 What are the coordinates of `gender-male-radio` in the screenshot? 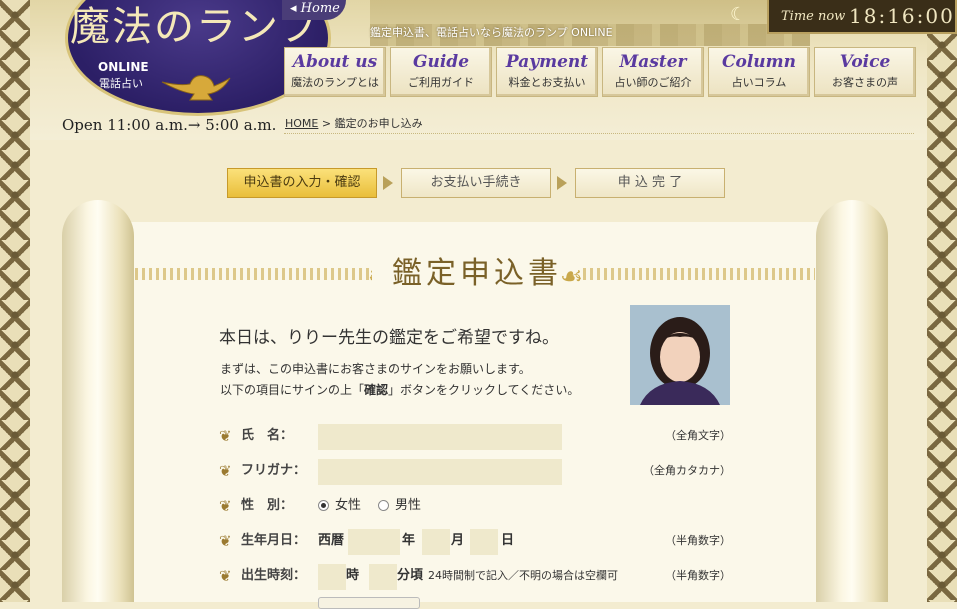 It's located at (383, 505).